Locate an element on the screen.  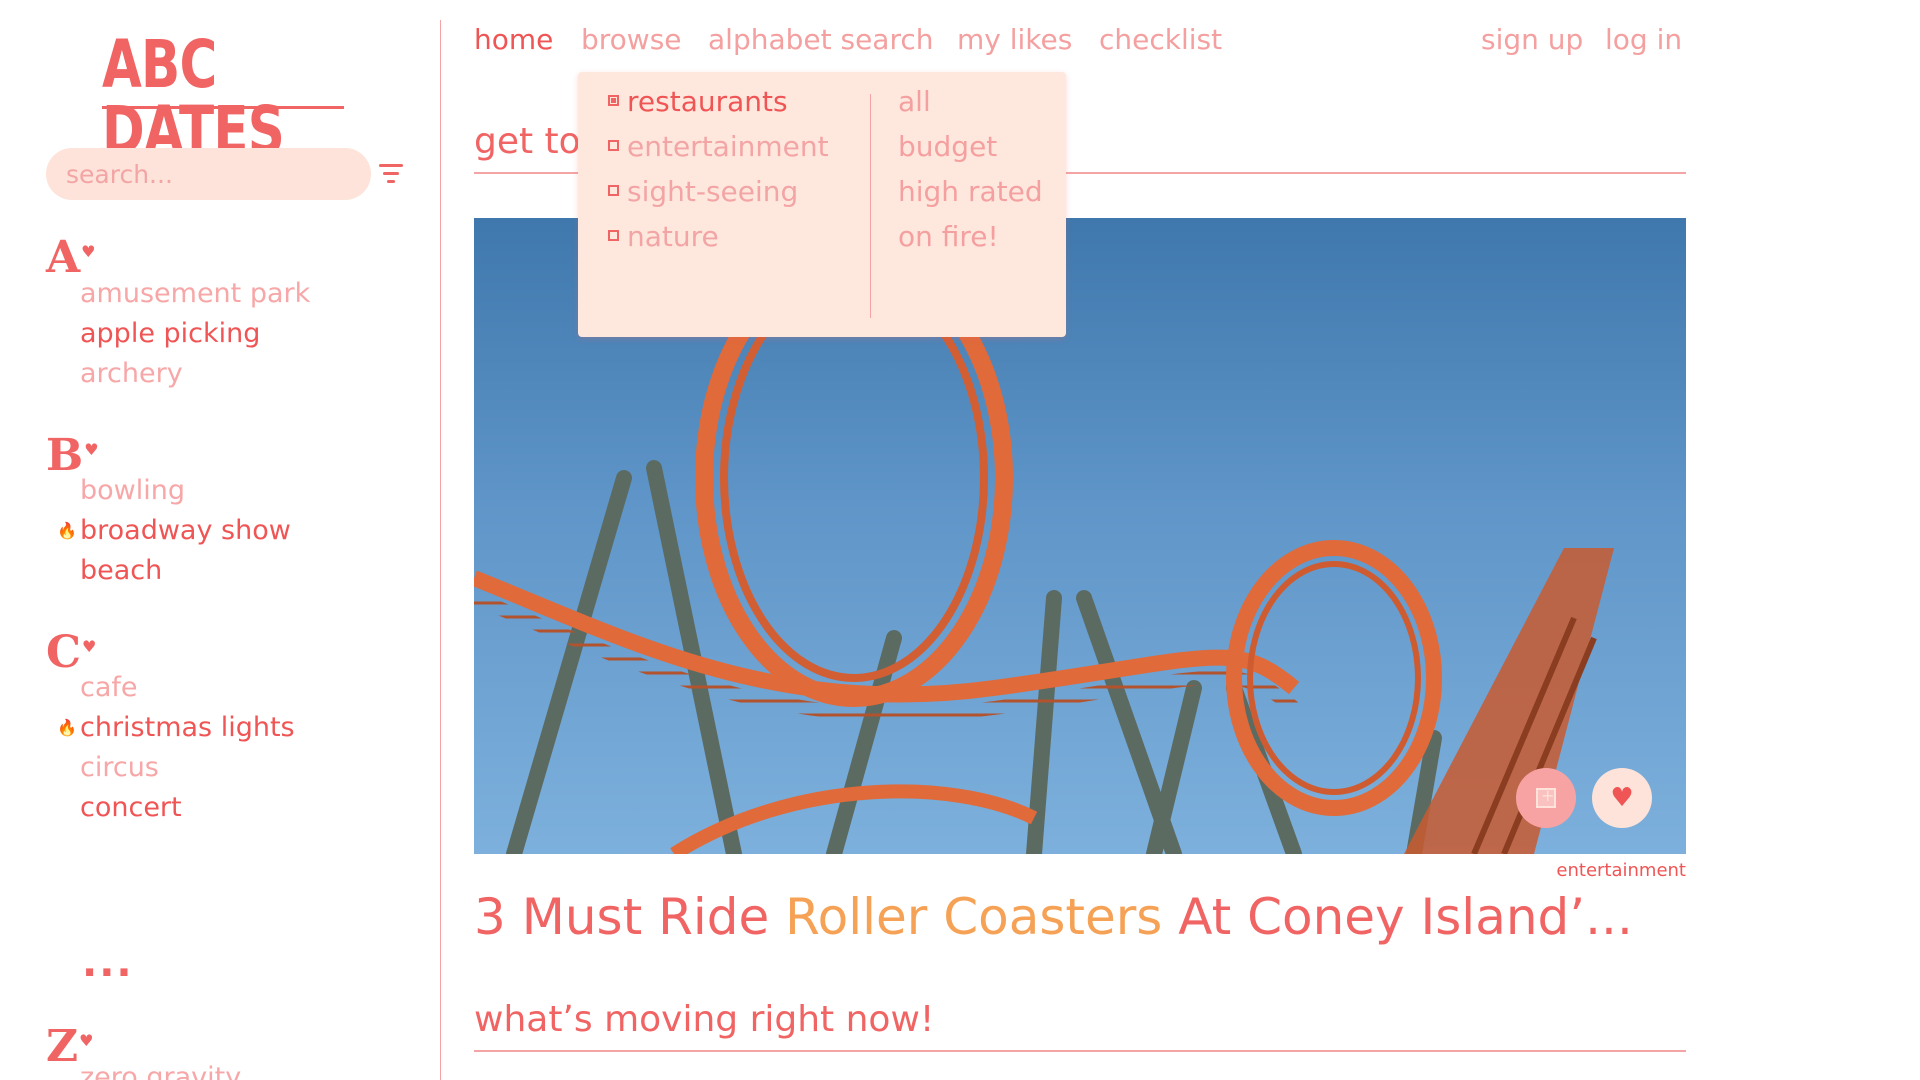
dropdown-option-budget: budget is located at coordinates (947, 147).